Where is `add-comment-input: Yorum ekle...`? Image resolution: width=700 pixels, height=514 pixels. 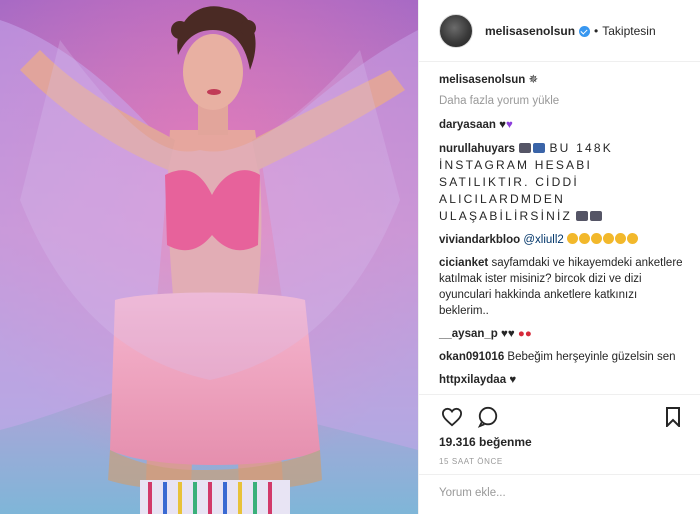 add-comment-input: Yorum ekle... is located at coordinates (559, 494).